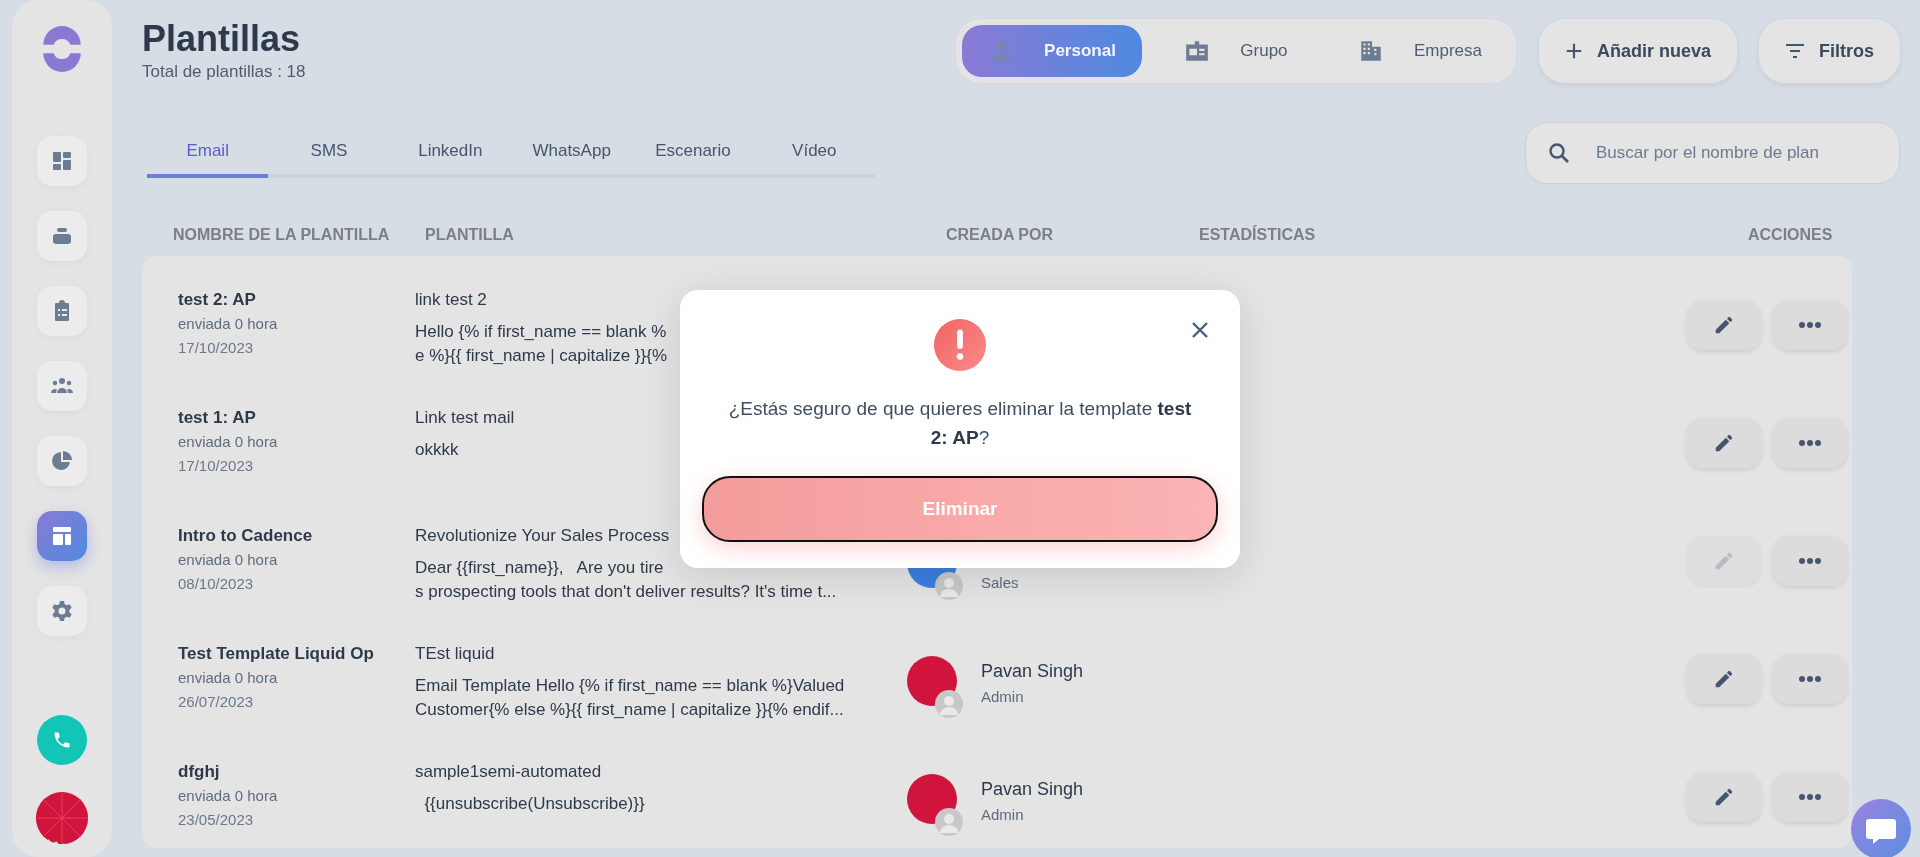 The image size is (1920, 857). I want to click on template-body-line: {{unsubscribe(Unsubscribe)}}, so click(534, 804).